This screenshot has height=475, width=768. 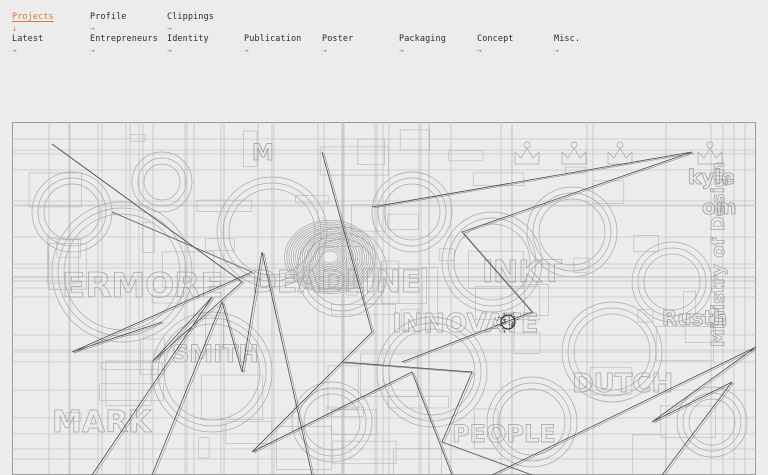 What do you see at coordinates (102, 422) in the screenshot?
I see `svg-text: MARK` at bounding box center [102, 422].